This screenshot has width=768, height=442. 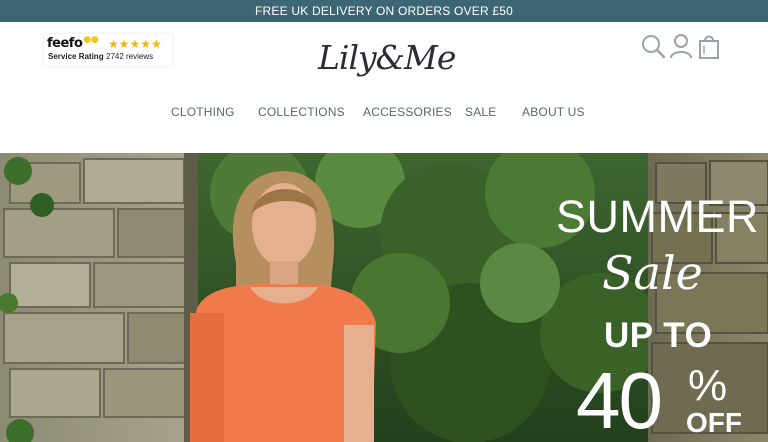 I want to click on nav-item-sale: SALE, so click(x=481, y=112).